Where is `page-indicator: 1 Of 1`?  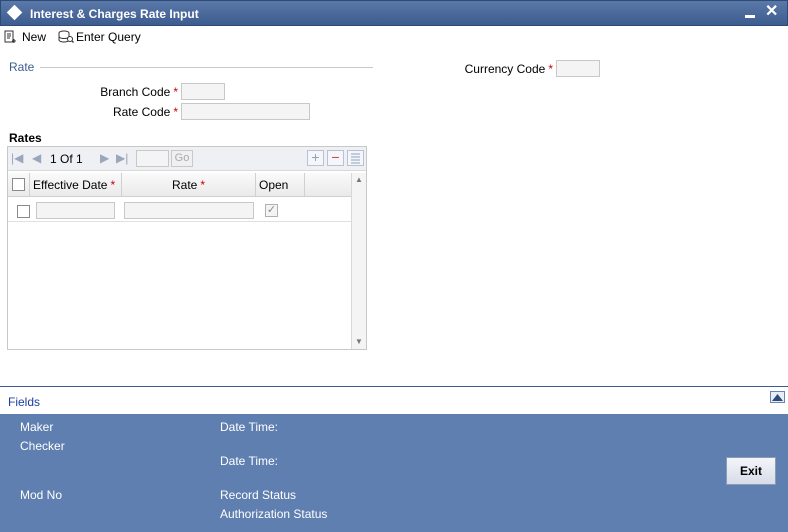 page-indicator: 1 Of 1 is located at coordinates (66, 159).